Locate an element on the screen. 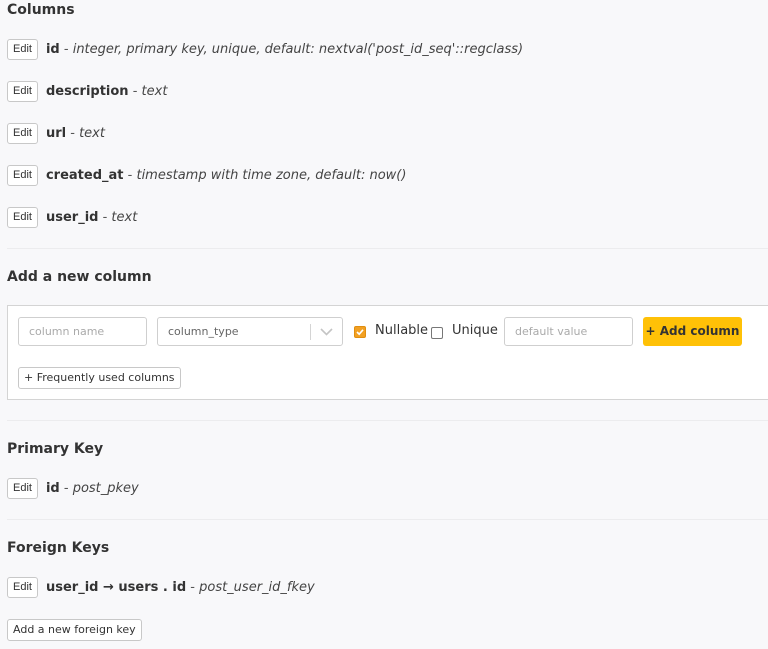  foreign-key-ref-column: id is located at coordinates (179, 587).